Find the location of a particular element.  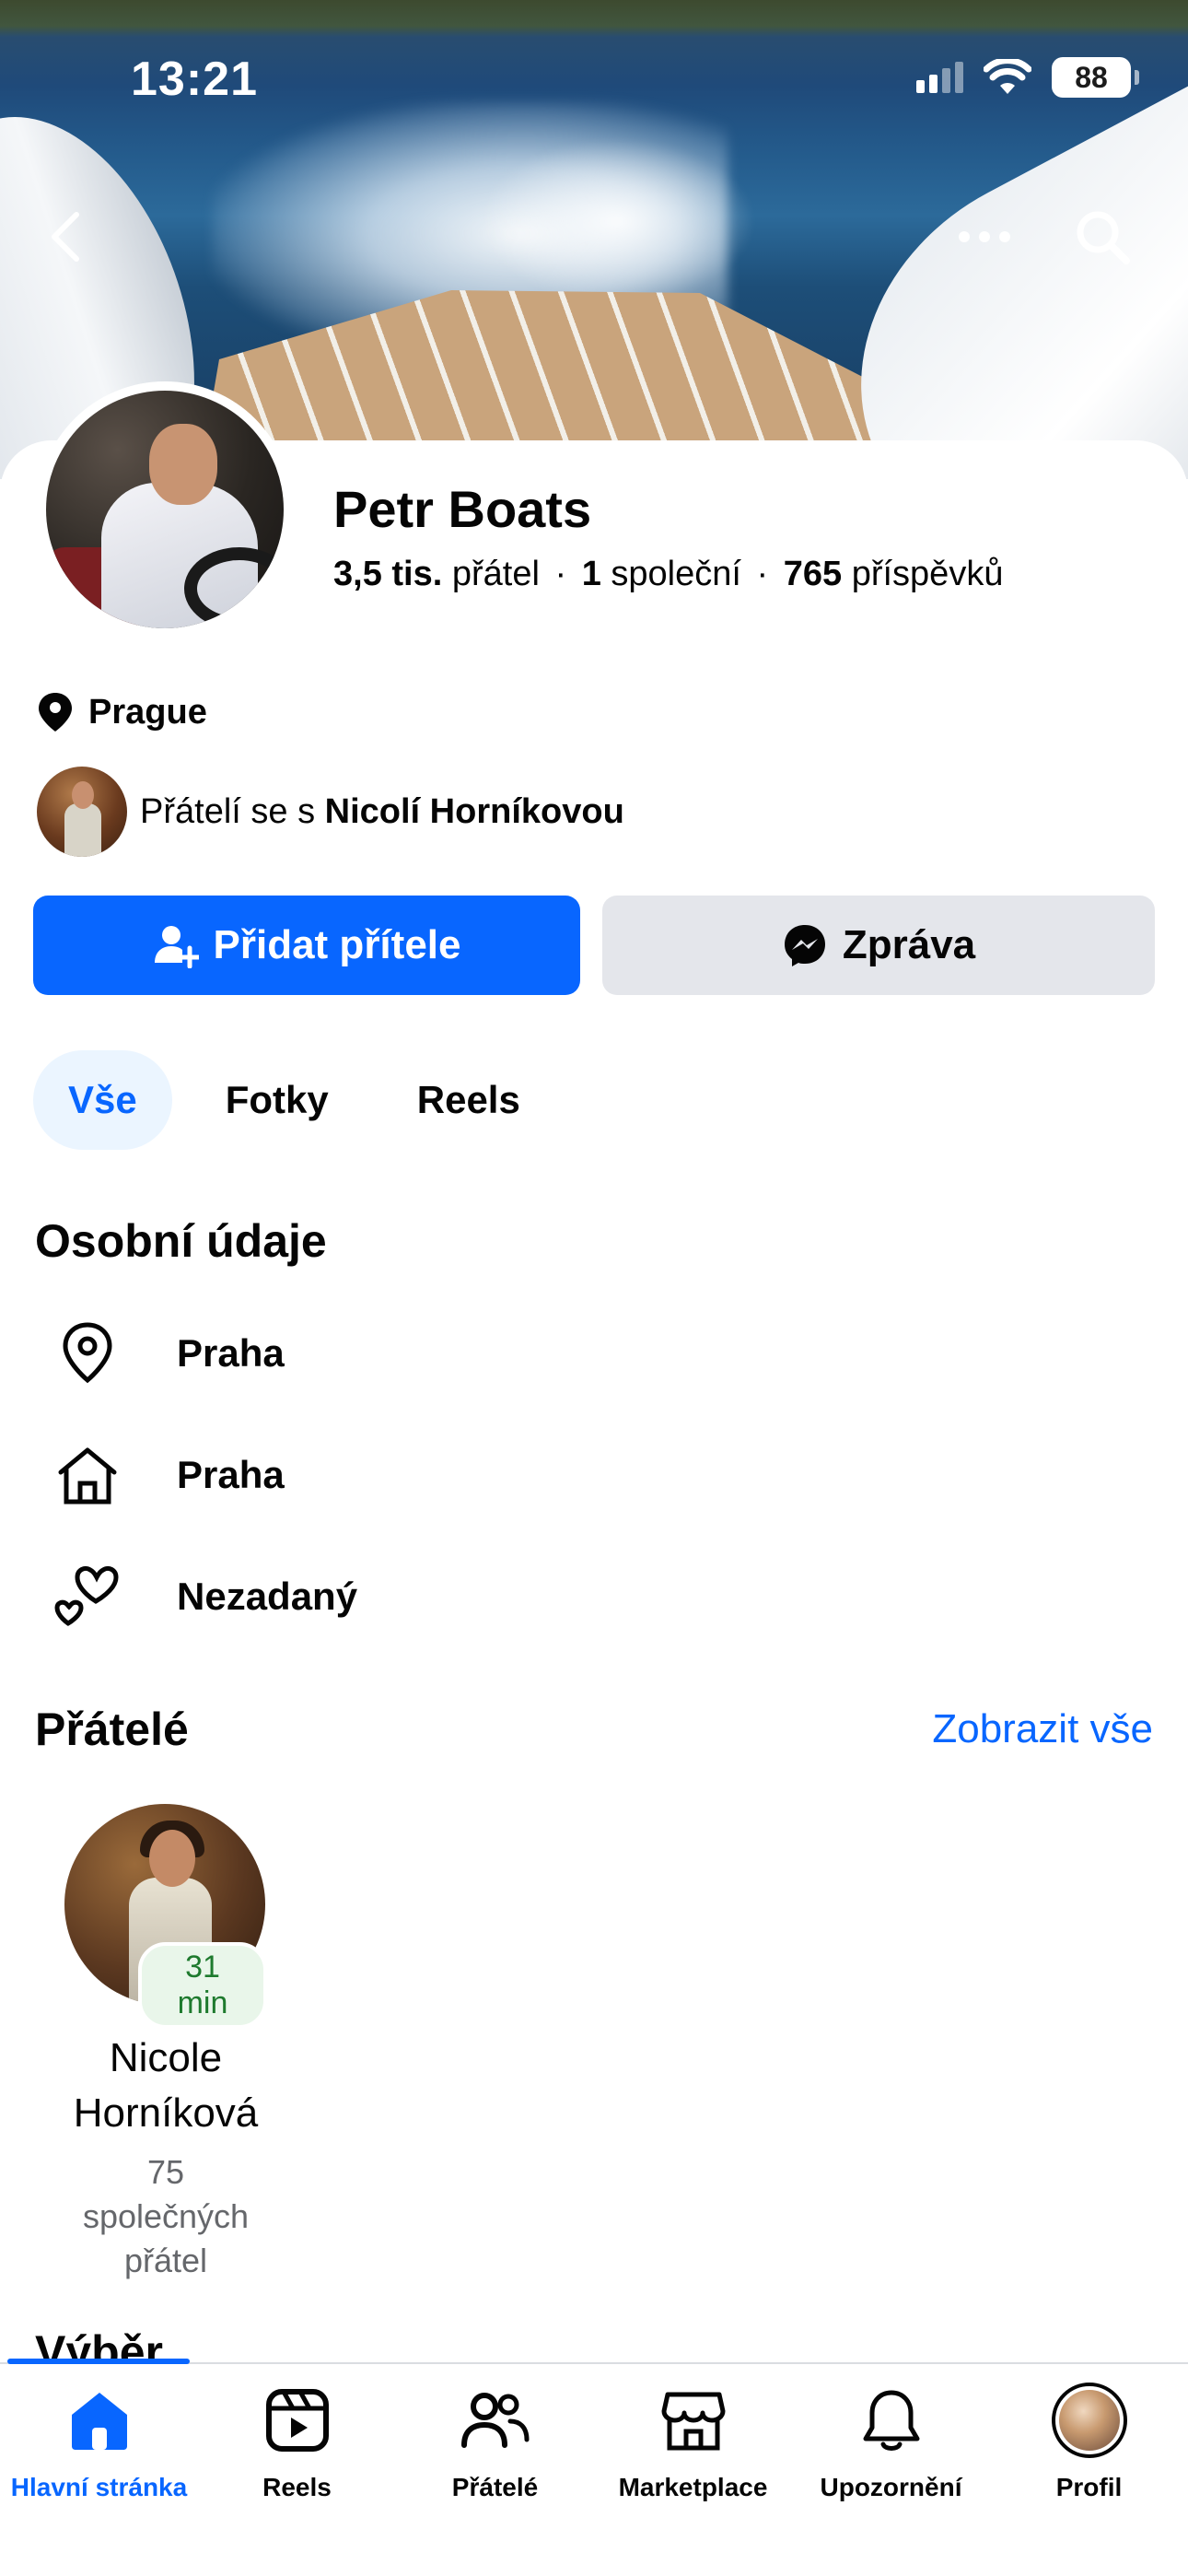

friends-icon is located at coordinates (494, 2420).